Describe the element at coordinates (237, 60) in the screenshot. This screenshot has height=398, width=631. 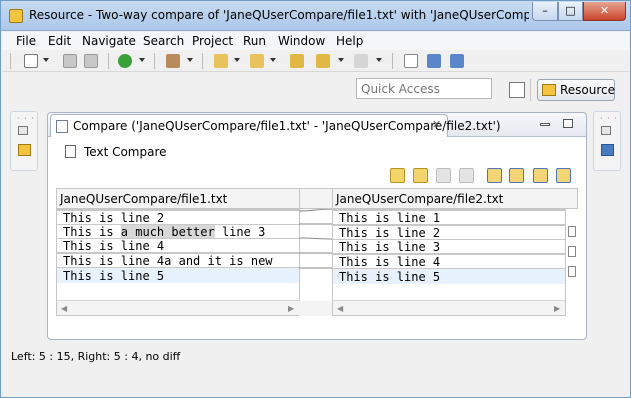
I see `next-annotation-dropdown-icon` at that location.